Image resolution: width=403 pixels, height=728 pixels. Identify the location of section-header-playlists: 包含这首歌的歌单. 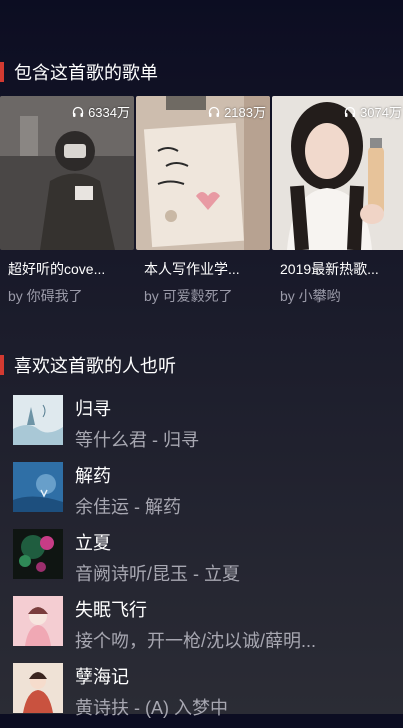
(79, 72).